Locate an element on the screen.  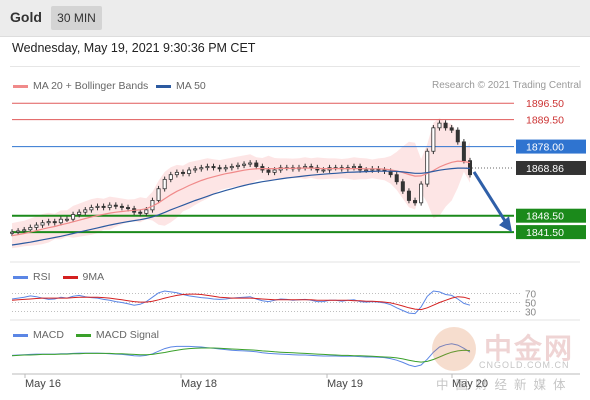
x-axis-label: May 19 is located at coordinates (345, 384).